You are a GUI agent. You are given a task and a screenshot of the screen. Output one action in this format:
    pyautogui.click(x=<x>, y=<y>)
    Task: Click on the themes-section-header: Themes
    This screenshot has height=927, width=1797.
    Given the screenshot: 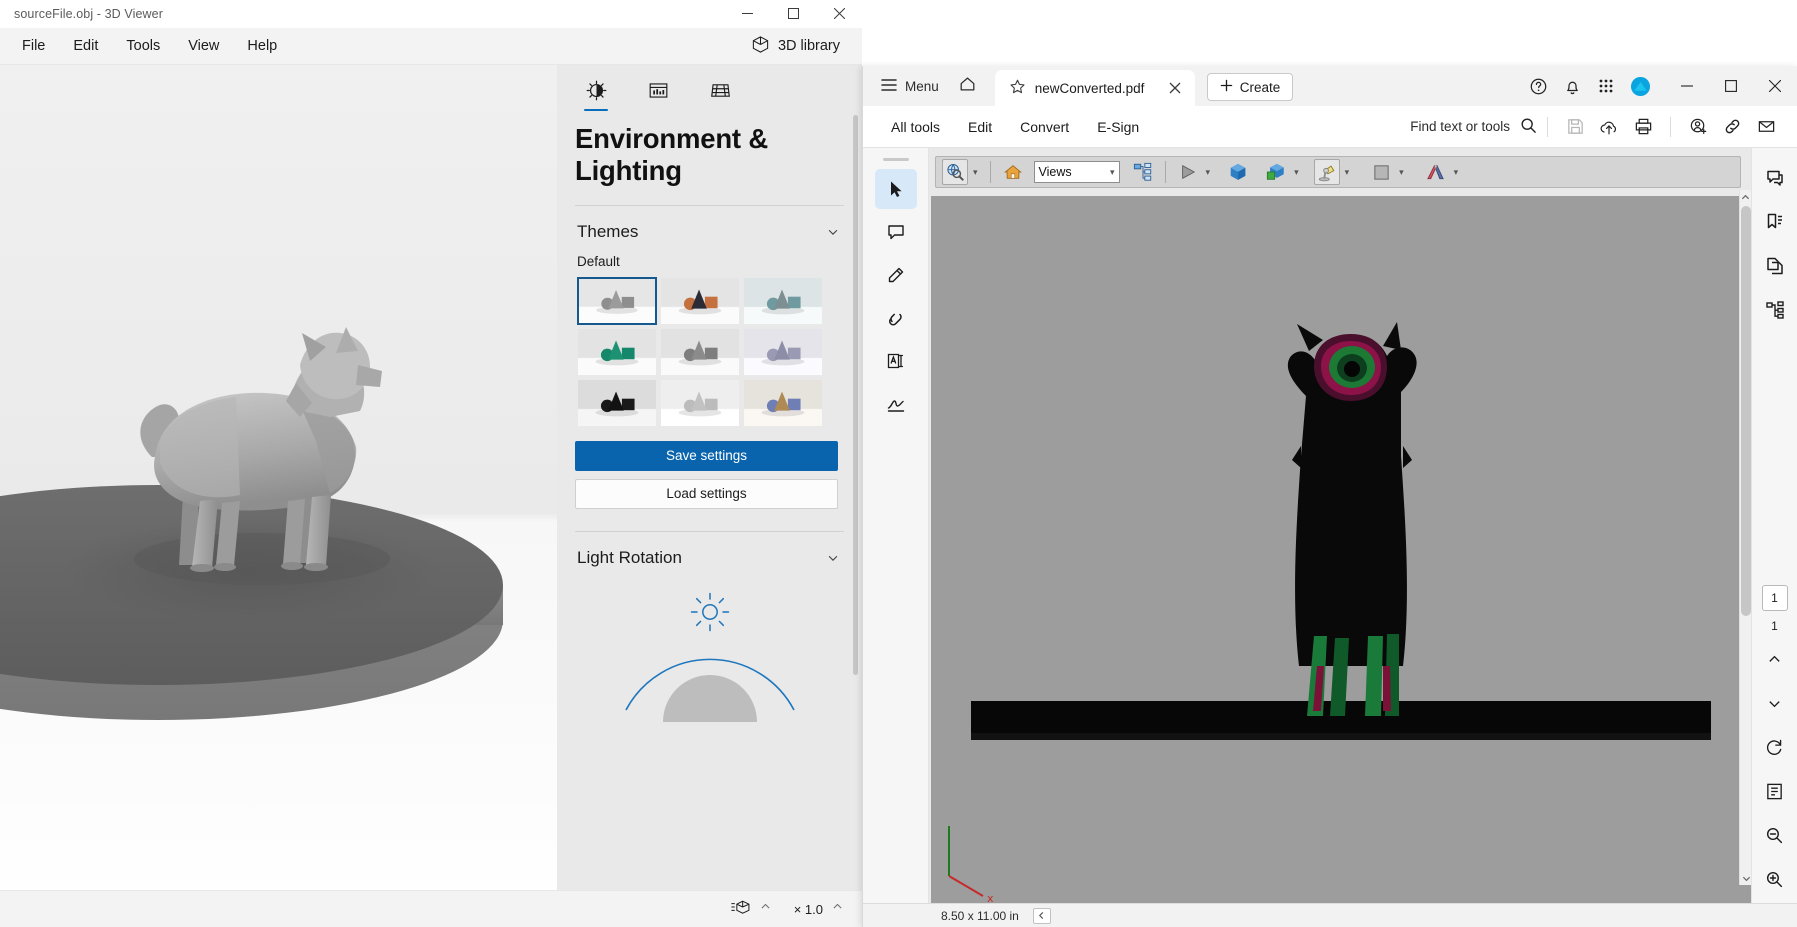 What is the action you would take?
    pyautogui.click(x=709, y=229)
    